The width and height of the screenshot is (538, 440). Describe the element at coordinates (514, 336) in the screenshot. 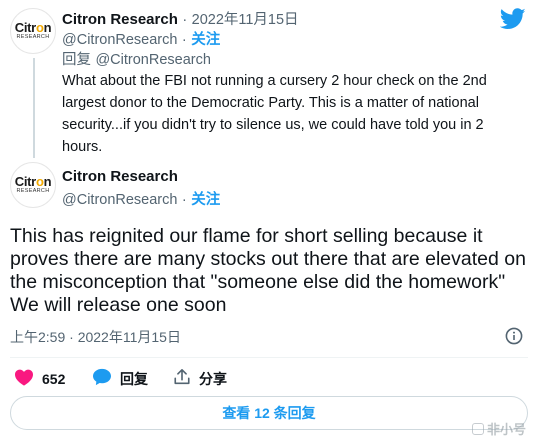

I see `info-icon` at that location.